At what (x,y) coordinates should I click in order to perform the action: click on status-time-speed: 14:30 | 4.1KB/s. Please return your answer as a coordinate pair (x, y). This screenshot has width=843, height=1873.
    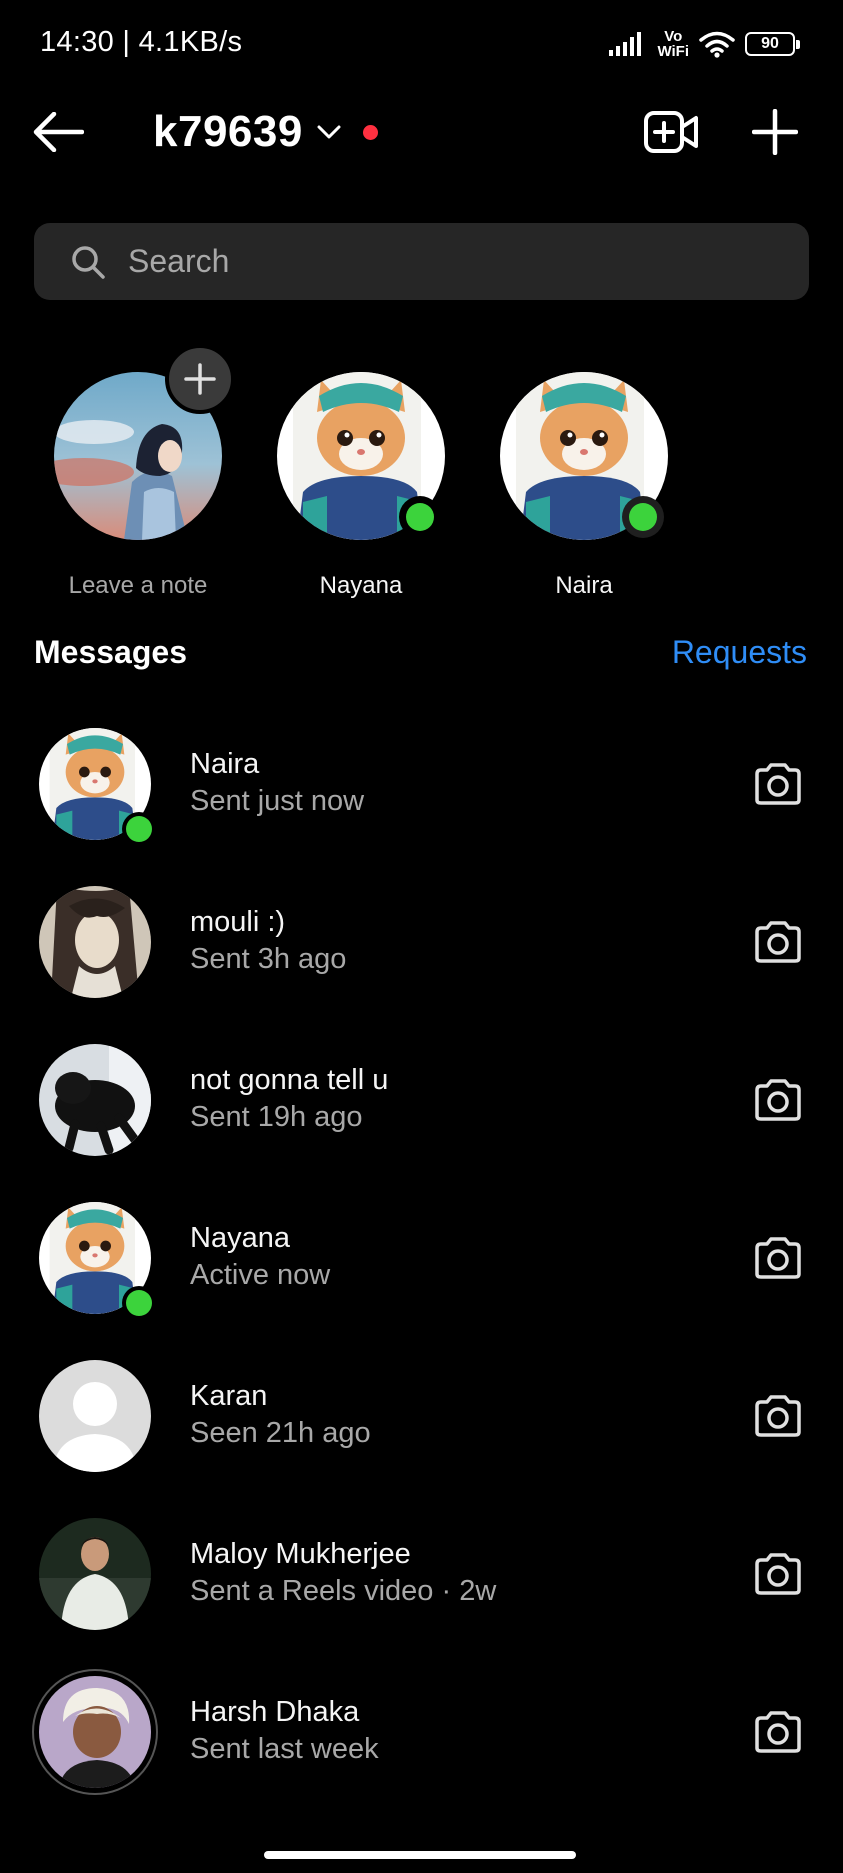
    Looking at the image, I should click on (141, 42).